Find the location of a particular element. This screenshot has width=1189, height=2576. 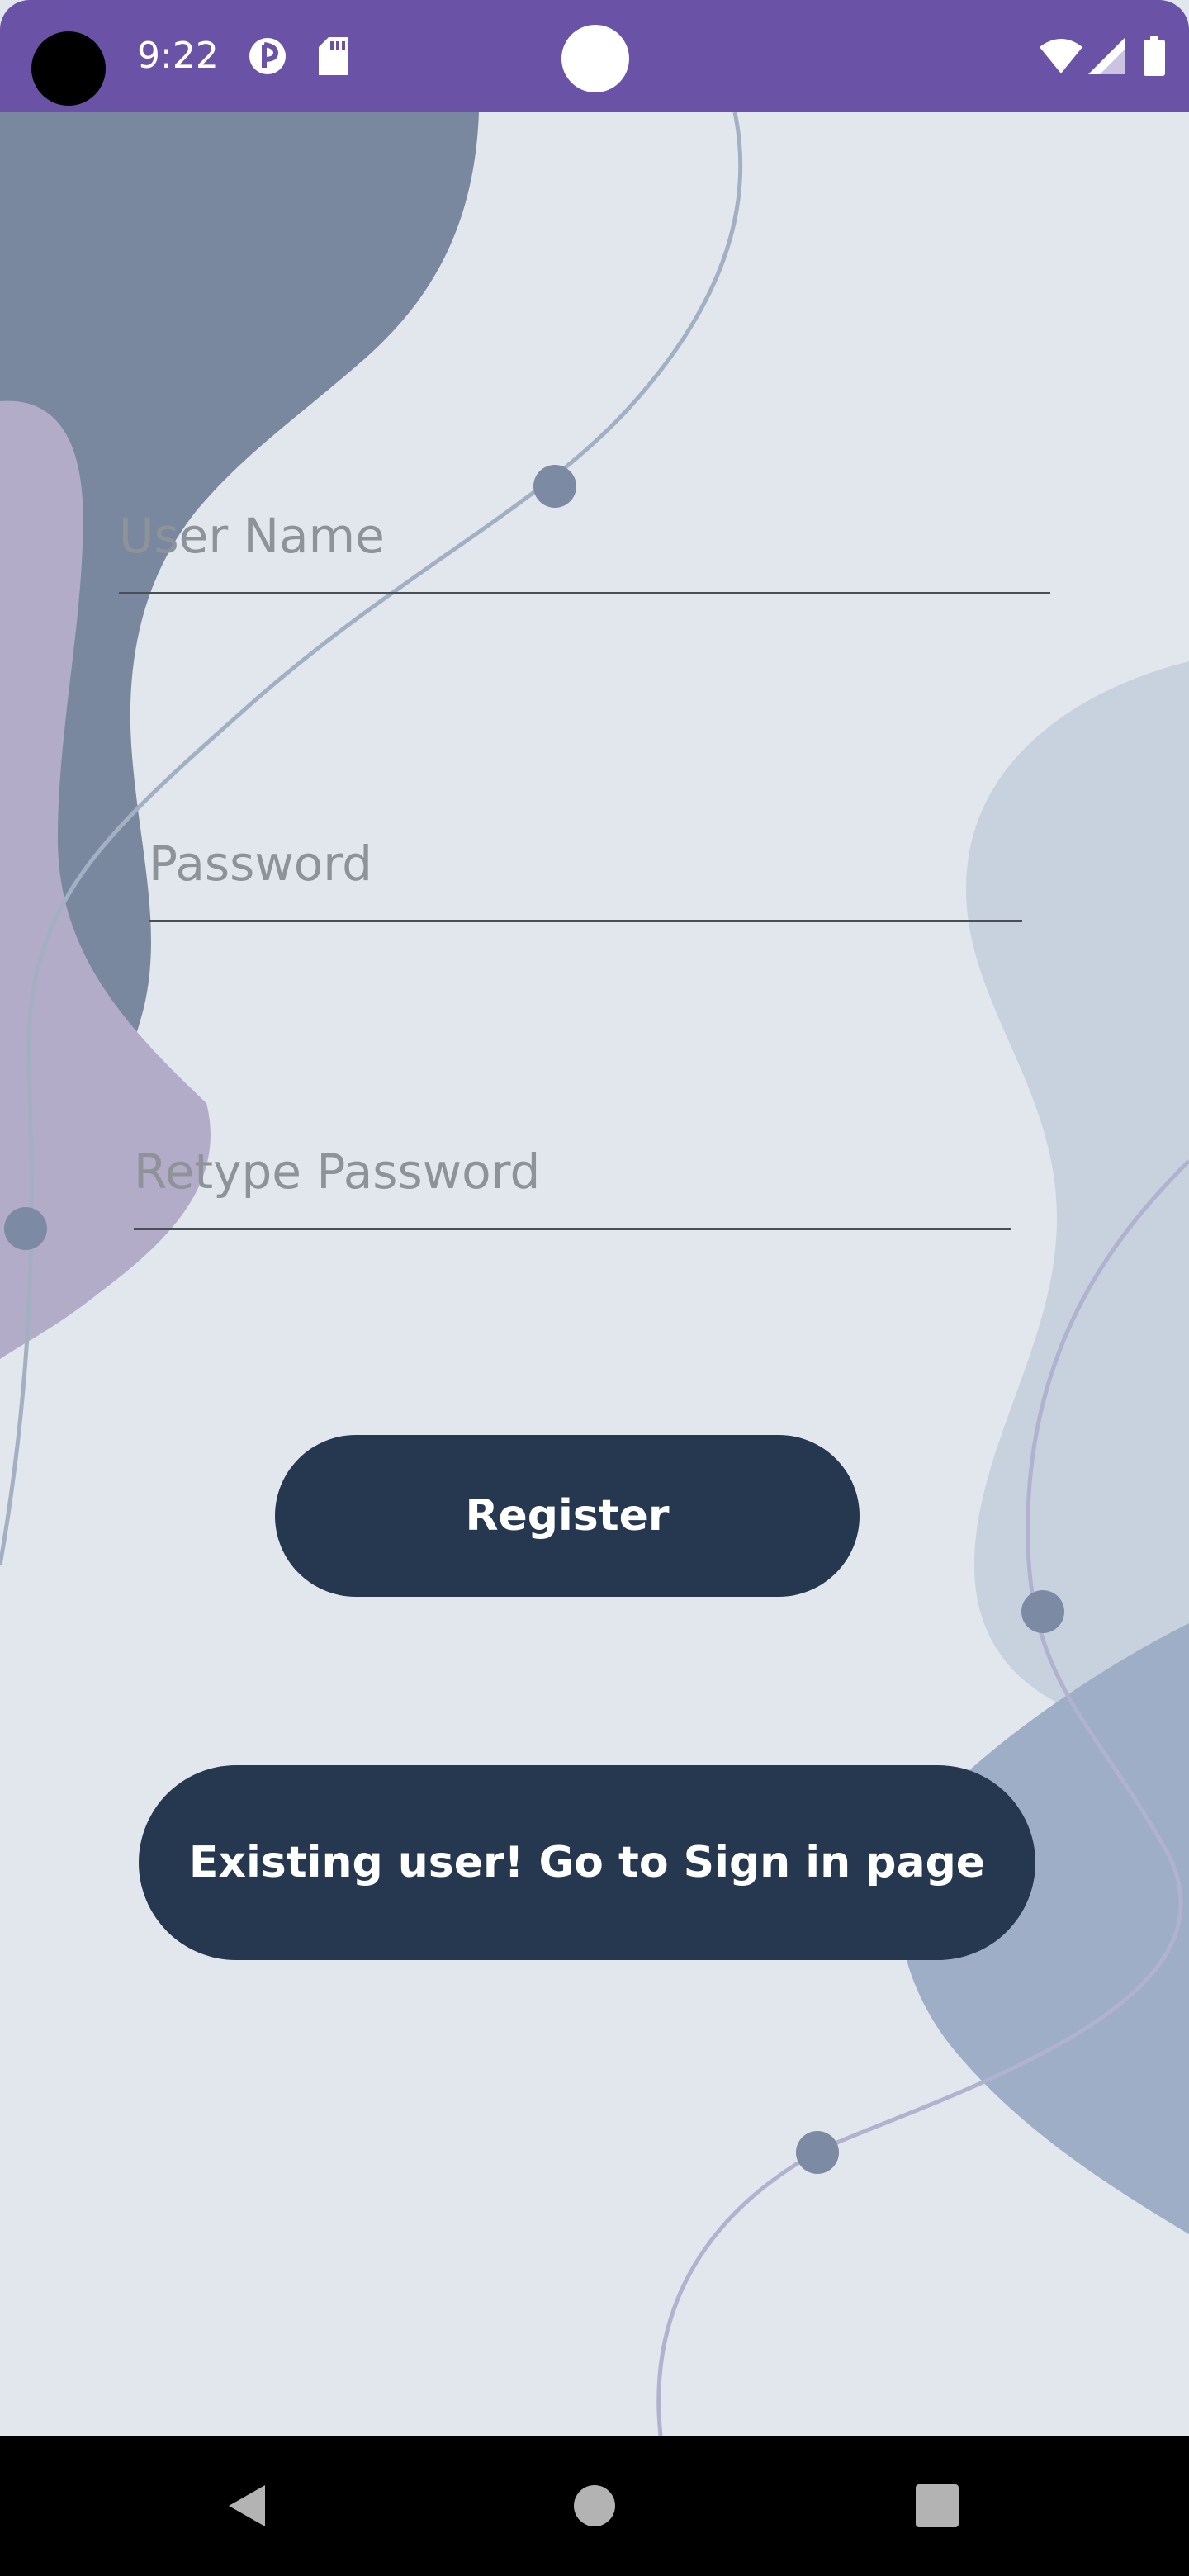

camera-cutout is located at coordinates (68, 68).